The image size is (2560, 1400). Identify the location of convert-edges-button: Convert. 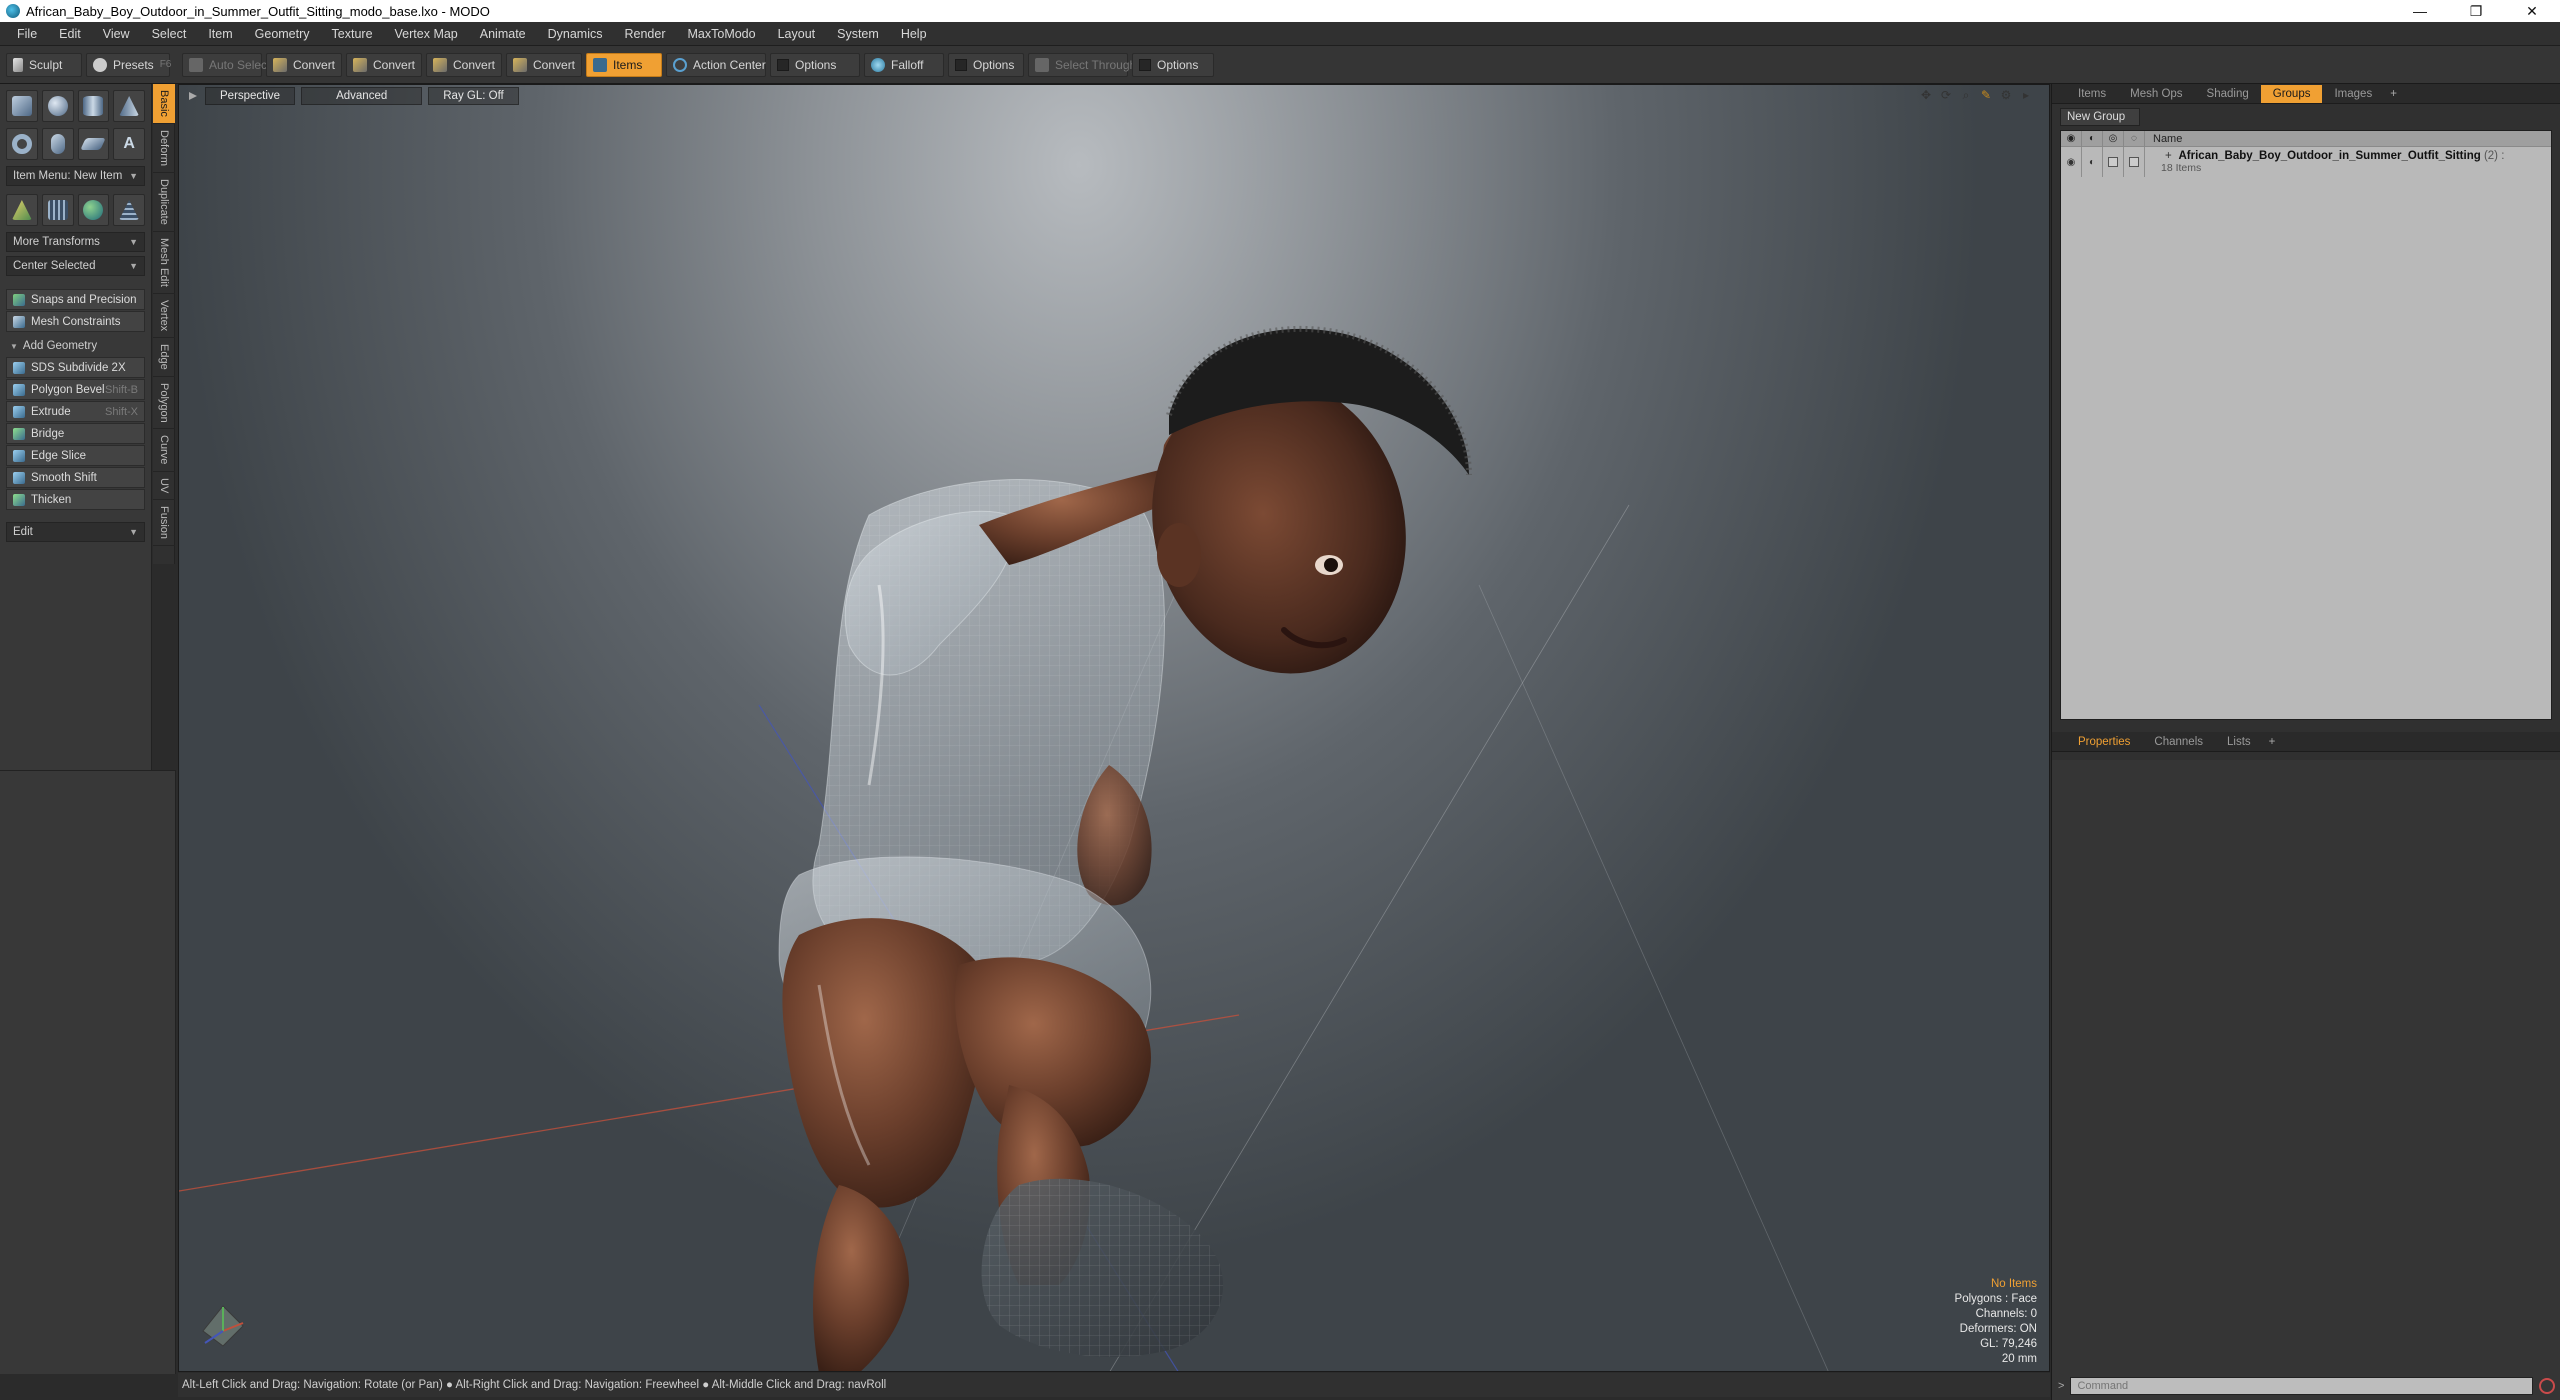
(384, 64).